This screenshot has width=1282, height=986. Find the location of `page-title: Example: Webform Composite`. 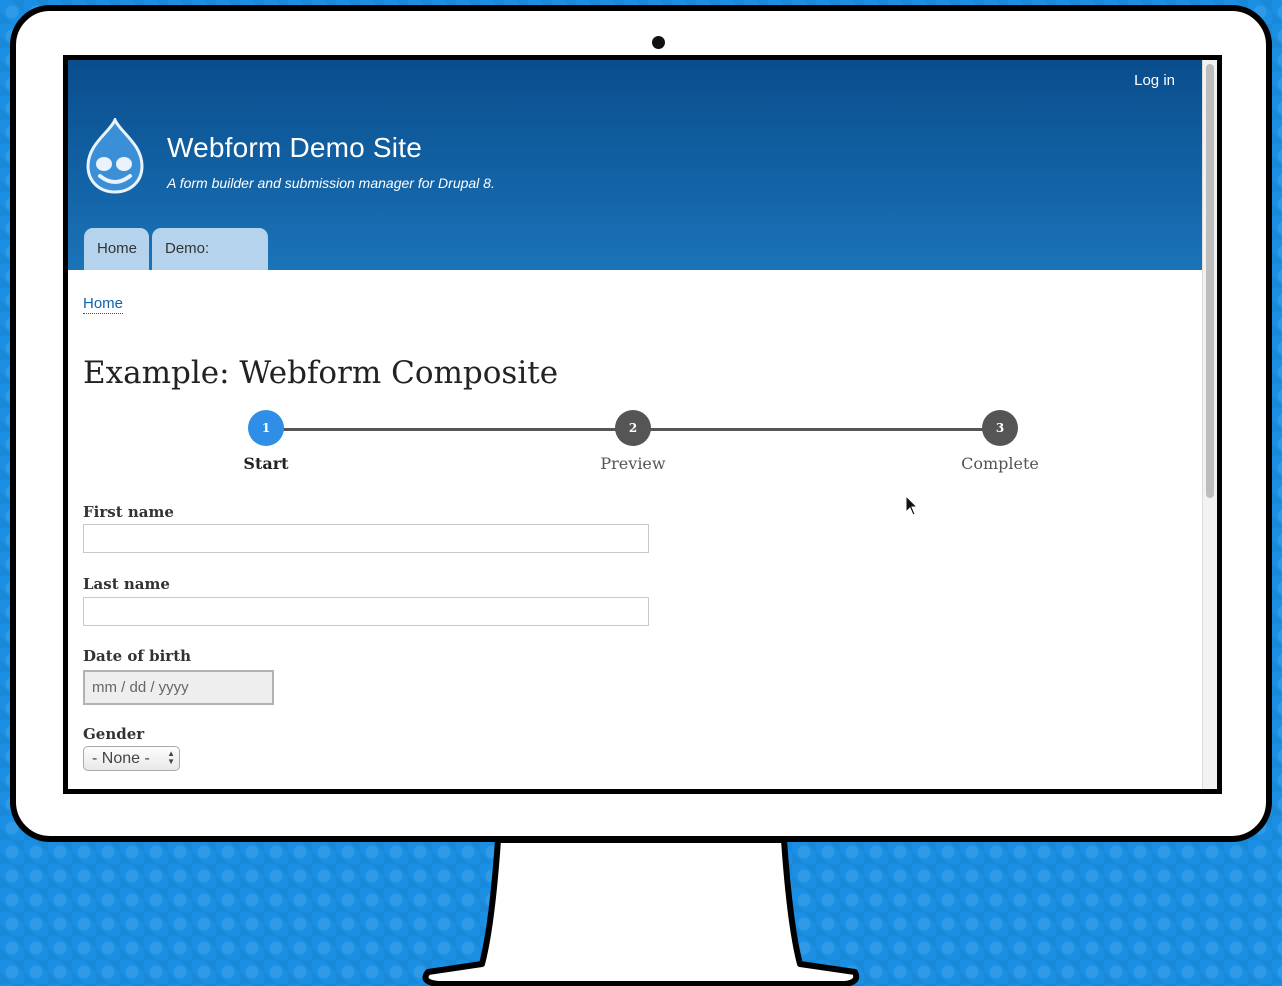

page-title: Example: Webform Composite is located at coordinates (321, 373).